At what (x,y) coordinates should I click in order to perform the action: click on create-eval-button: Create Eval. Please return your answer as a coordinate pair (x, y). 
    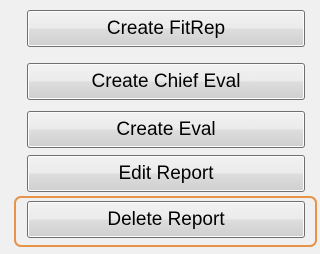
    Looking at the image, I should click on (166, 129).